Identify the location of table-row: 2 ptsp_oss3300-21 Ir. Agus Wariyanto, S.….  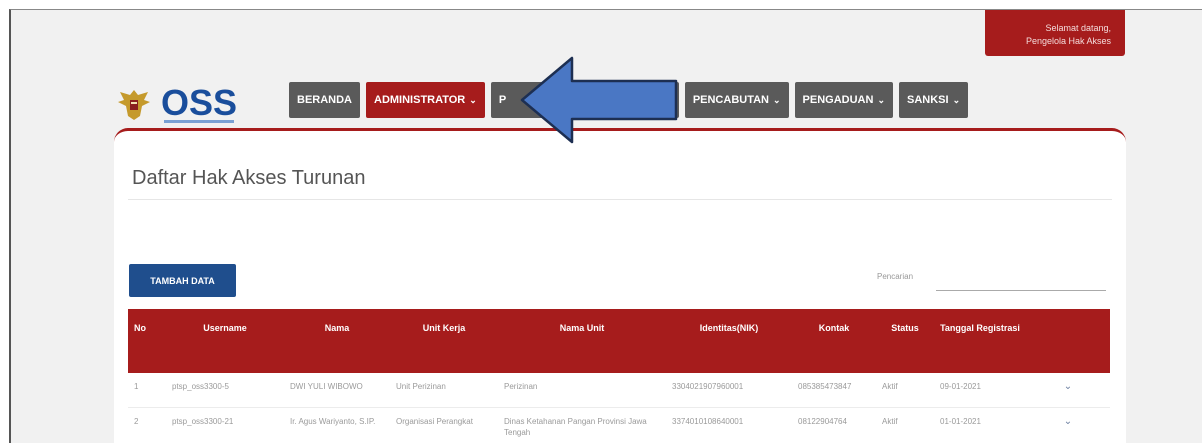
(619, 425).